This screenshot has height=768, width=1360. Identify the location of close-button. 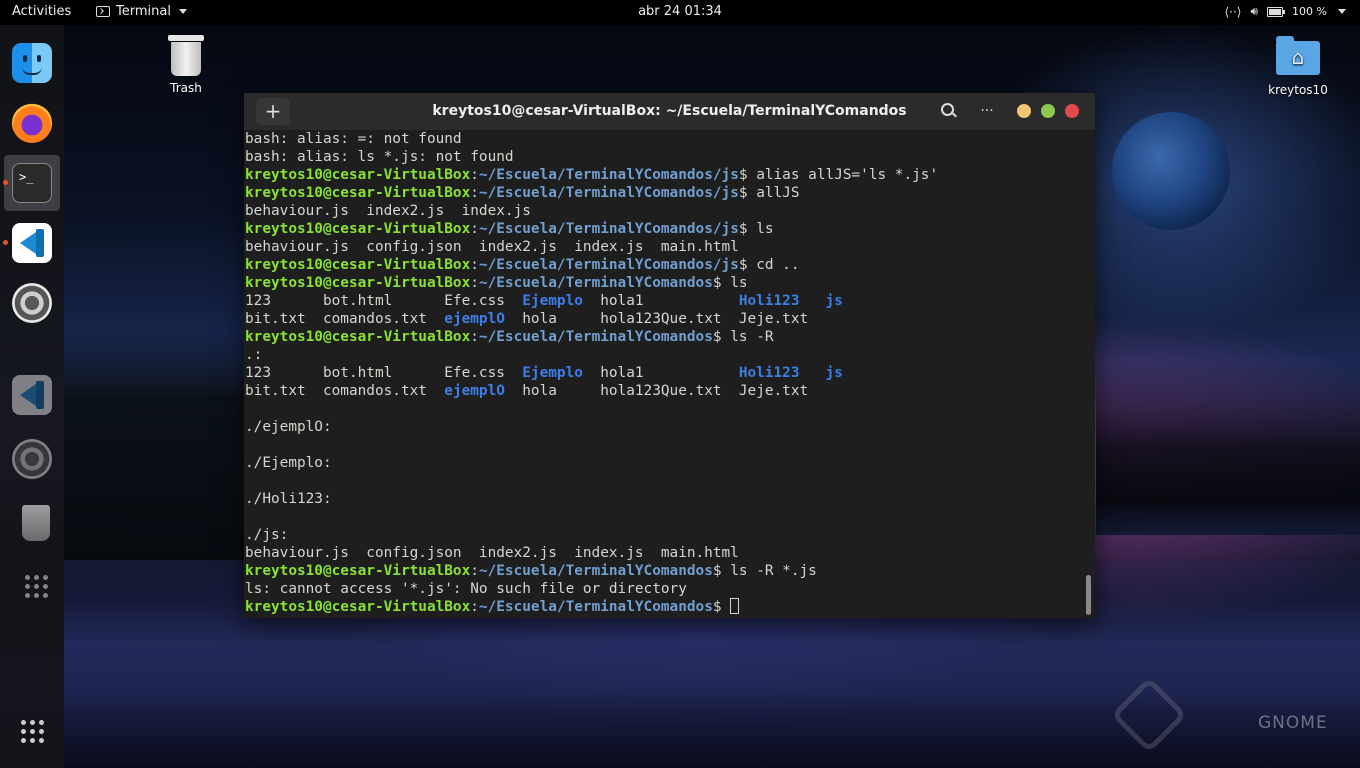
(1072, 111).